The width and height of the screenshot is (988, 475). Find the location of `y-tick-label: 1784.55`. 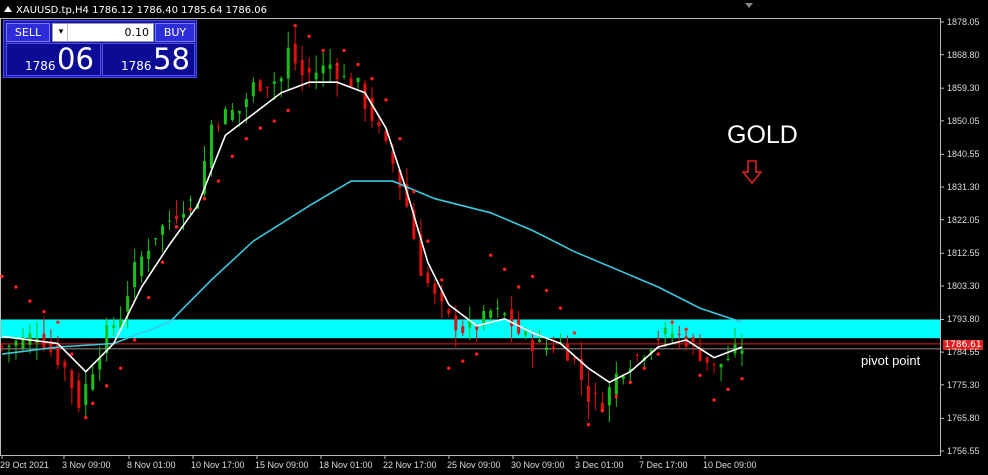

y-tick-label: 1784.55 is located at coordinates (963, 352).